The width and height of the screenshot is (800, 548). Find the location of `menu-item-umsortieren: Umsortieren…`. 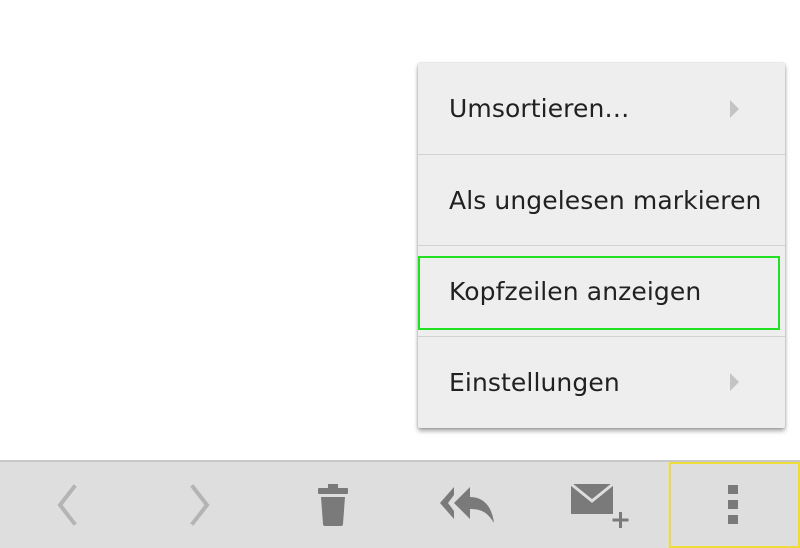

menu-item-umsortieren: Umsortieren… is located at coordinates (601, 108).